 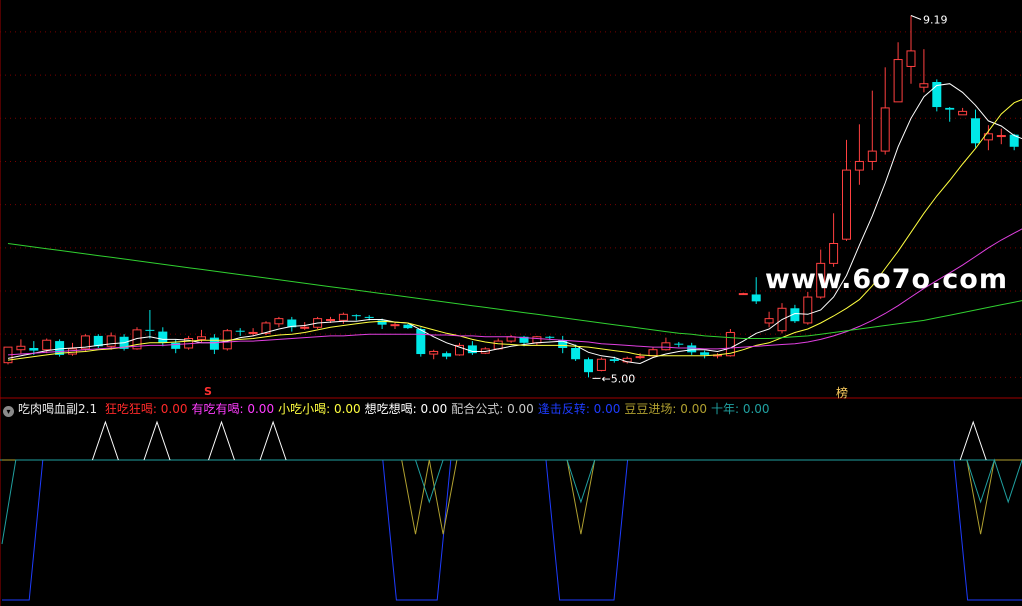 What do you see at coordinates (886, 279) in the screenshot?
I see `watermark-text: www.6o7o.com` at bounding box center [886, 279].